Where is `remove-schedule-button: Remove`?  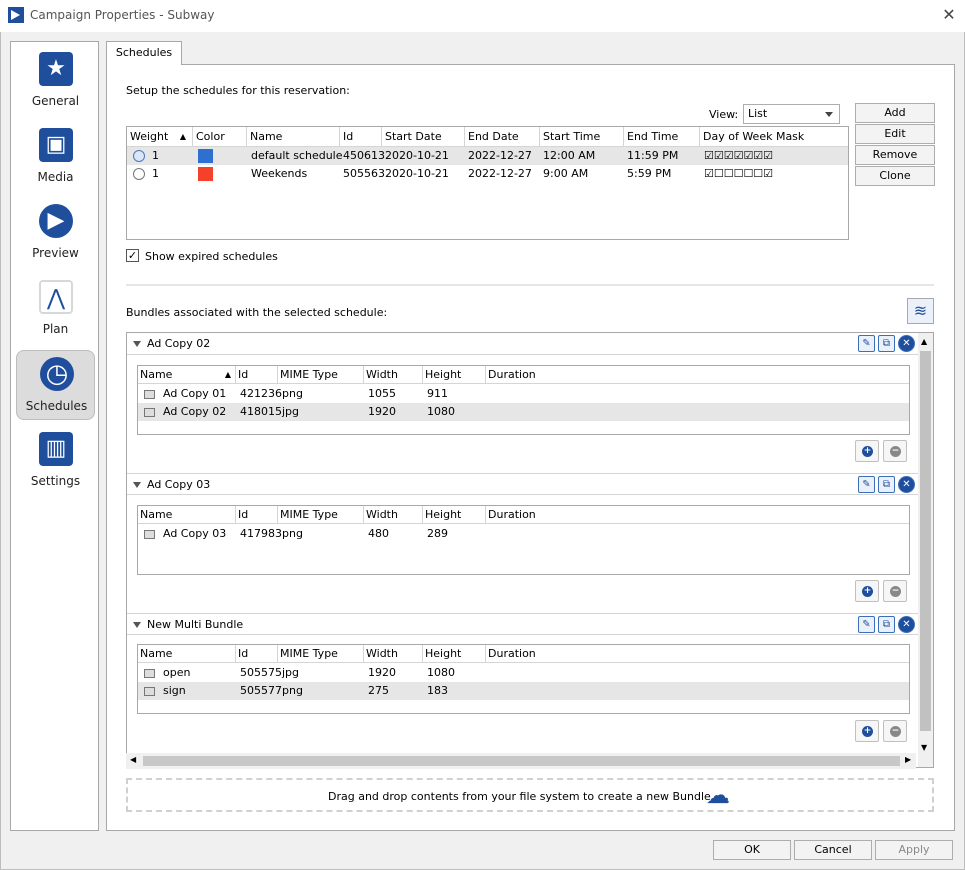 remove-schedule-button: Remove is located at coordinates (895, 155).